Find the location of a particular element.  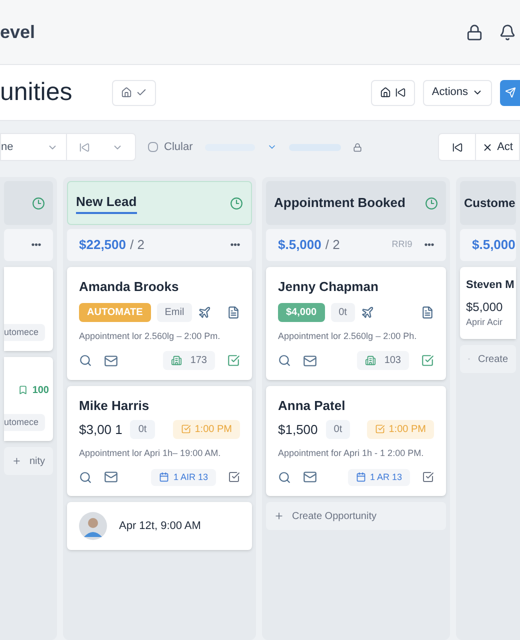

activity-count: 173 is located at coordinates (189, 360).